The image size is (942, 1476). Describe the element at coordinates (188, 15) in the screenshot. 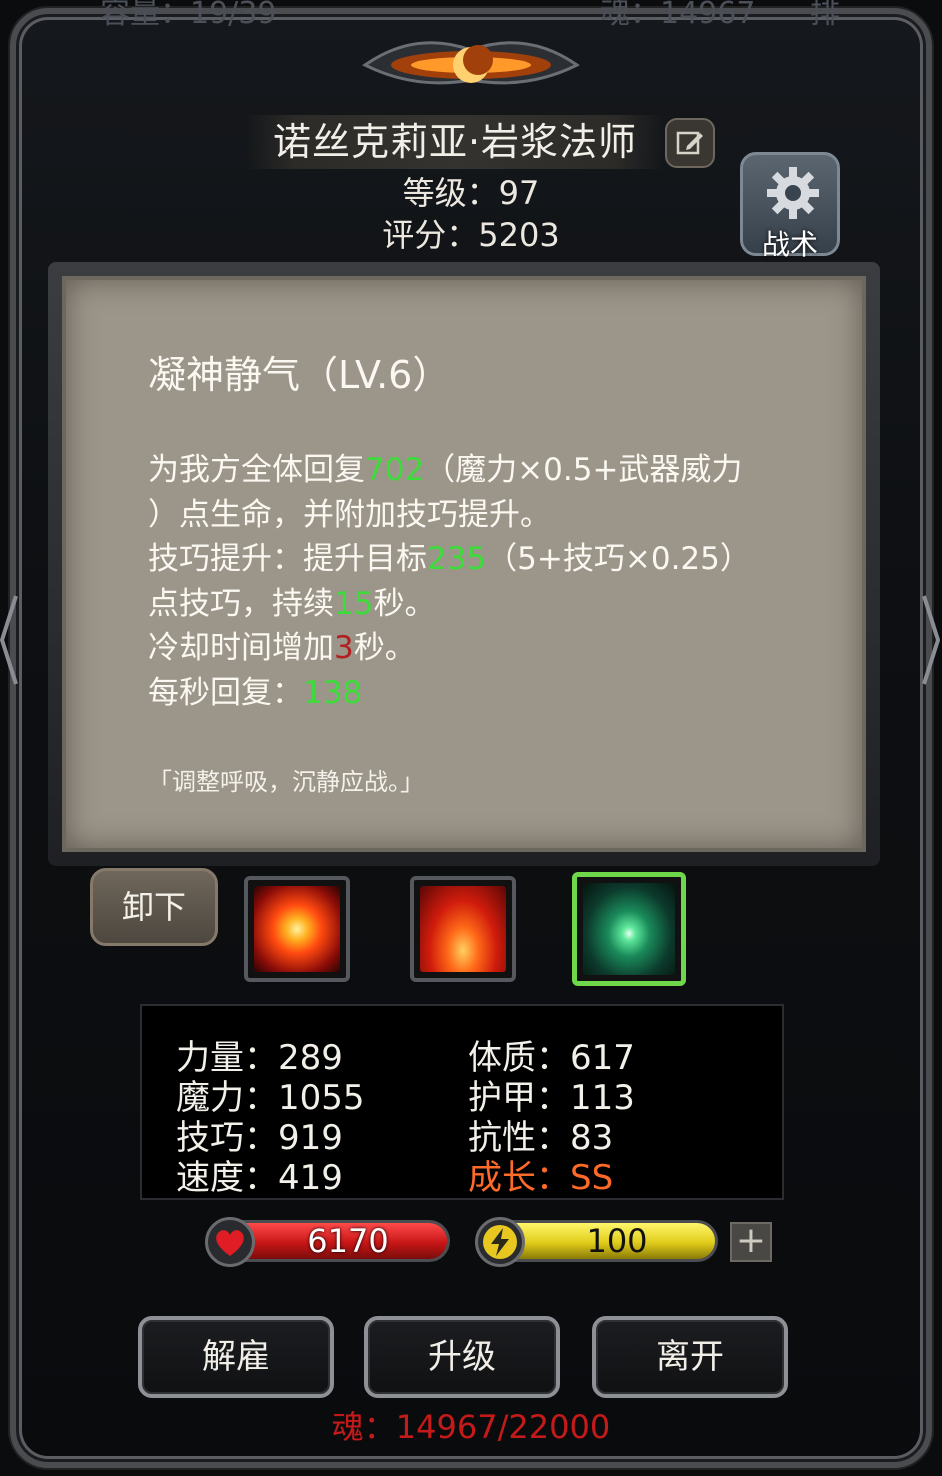

I see `capacity-text: 容量：19/39` at that location.